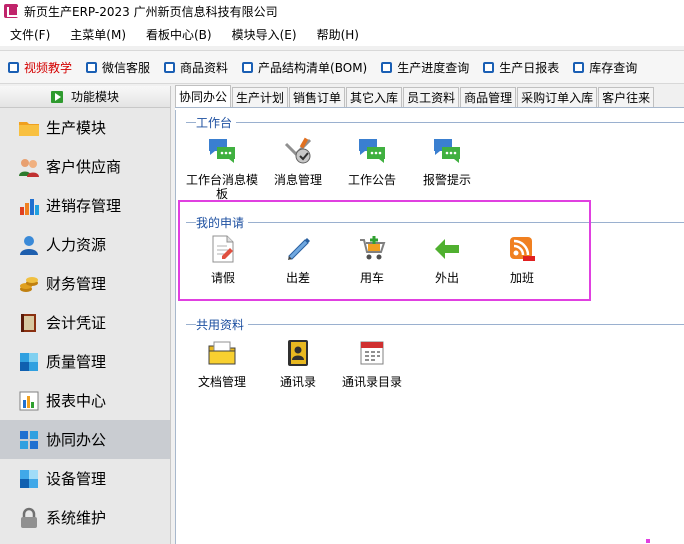  What do you see at coordinates (85, 478) in the screenshot?
I see `sidebar-item-equipment: 设备管理` at bounding box center [85, 478].